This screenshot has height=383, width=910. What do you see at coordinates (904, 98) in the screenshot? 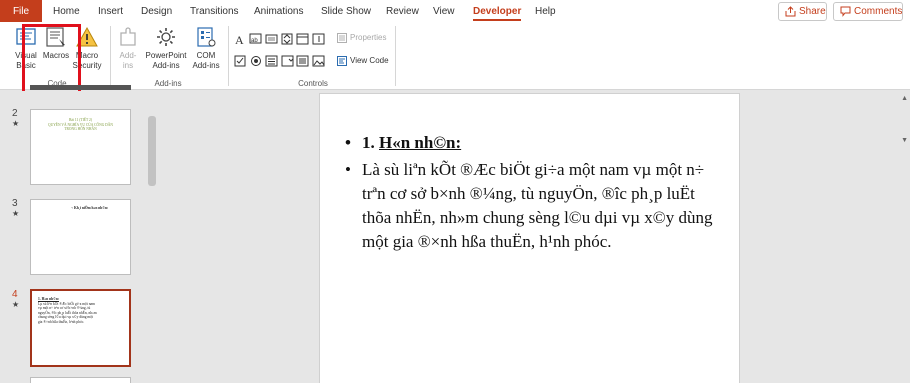
I see `scroll-up-arrow-icon: ▲` at bounding box center [904, 98].